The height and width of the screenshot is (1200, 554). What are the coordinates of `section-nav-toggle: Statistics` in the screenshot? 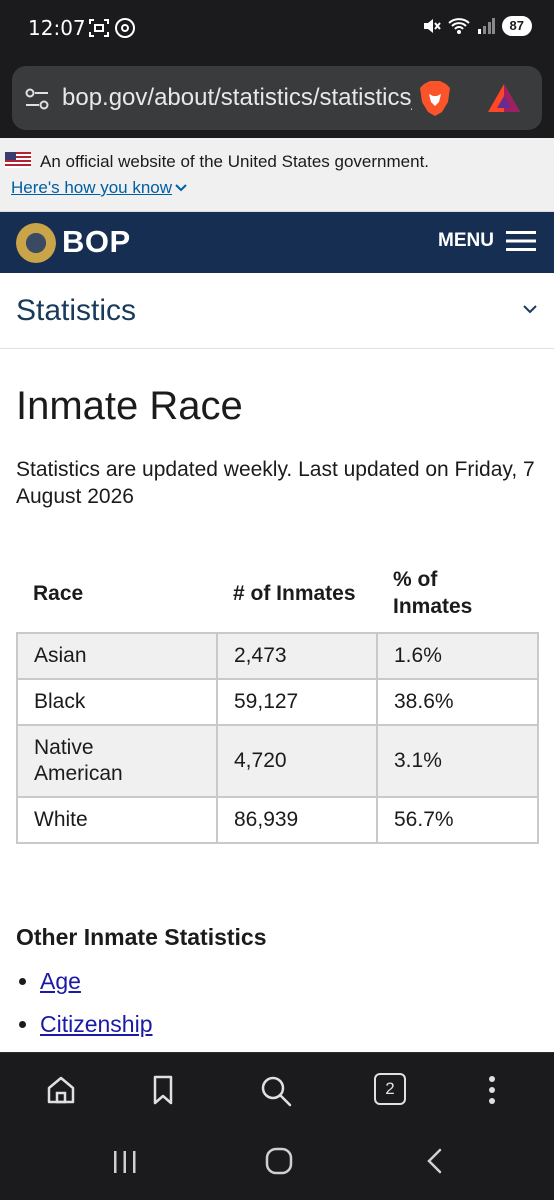 It's located at (277, 311).